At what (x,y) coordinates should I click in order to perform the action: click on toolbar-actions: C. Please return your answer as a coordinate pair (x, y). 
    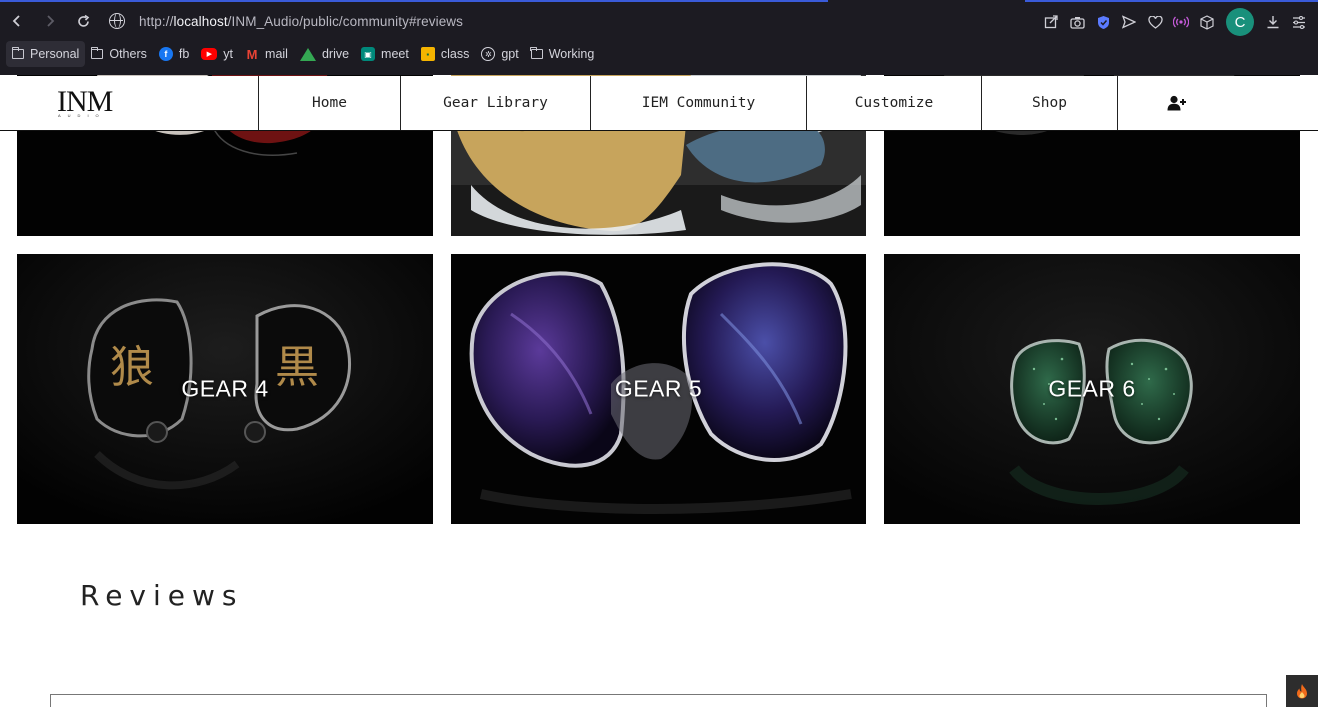
    Looking at the image, I should click on (1175, 22).